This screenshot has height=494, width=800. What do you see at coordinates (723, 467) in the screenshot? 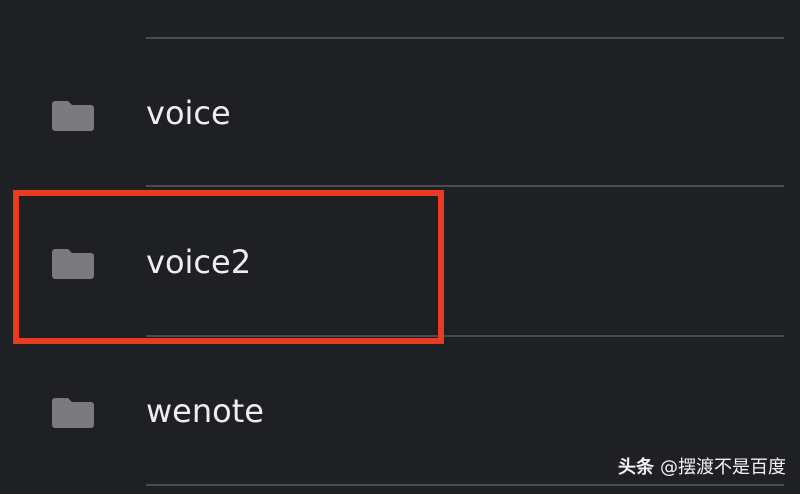
I see `watermark-handle: @摆渡不是百度` at bounding box center [723, 467].